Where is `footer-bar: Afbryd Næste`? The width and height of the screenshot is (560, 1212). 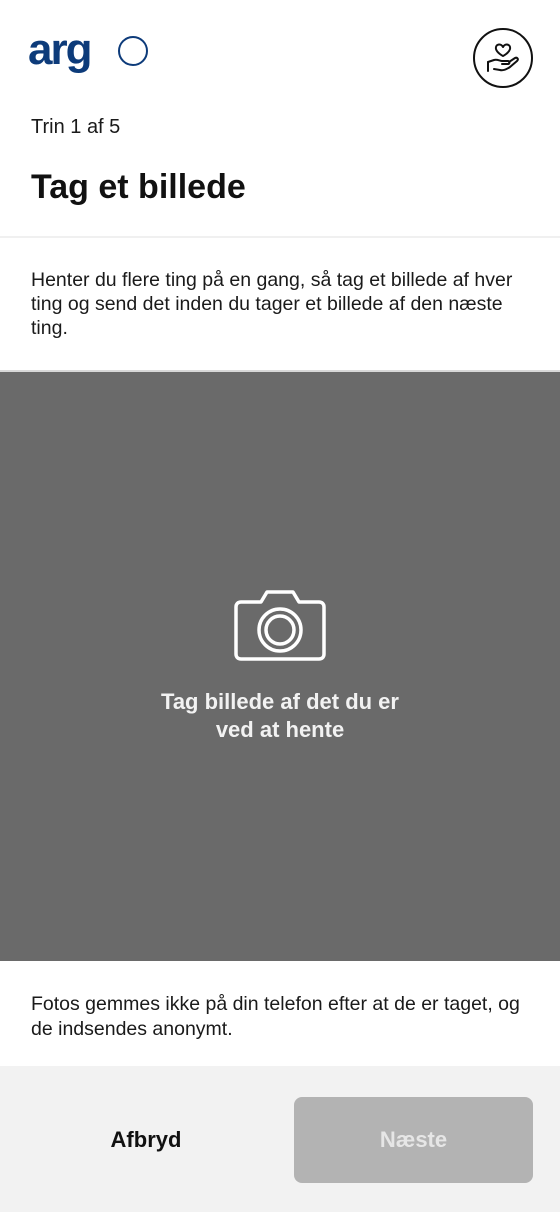
footer-bar: Afbryd Næste is located at coordinates (280, 1139).